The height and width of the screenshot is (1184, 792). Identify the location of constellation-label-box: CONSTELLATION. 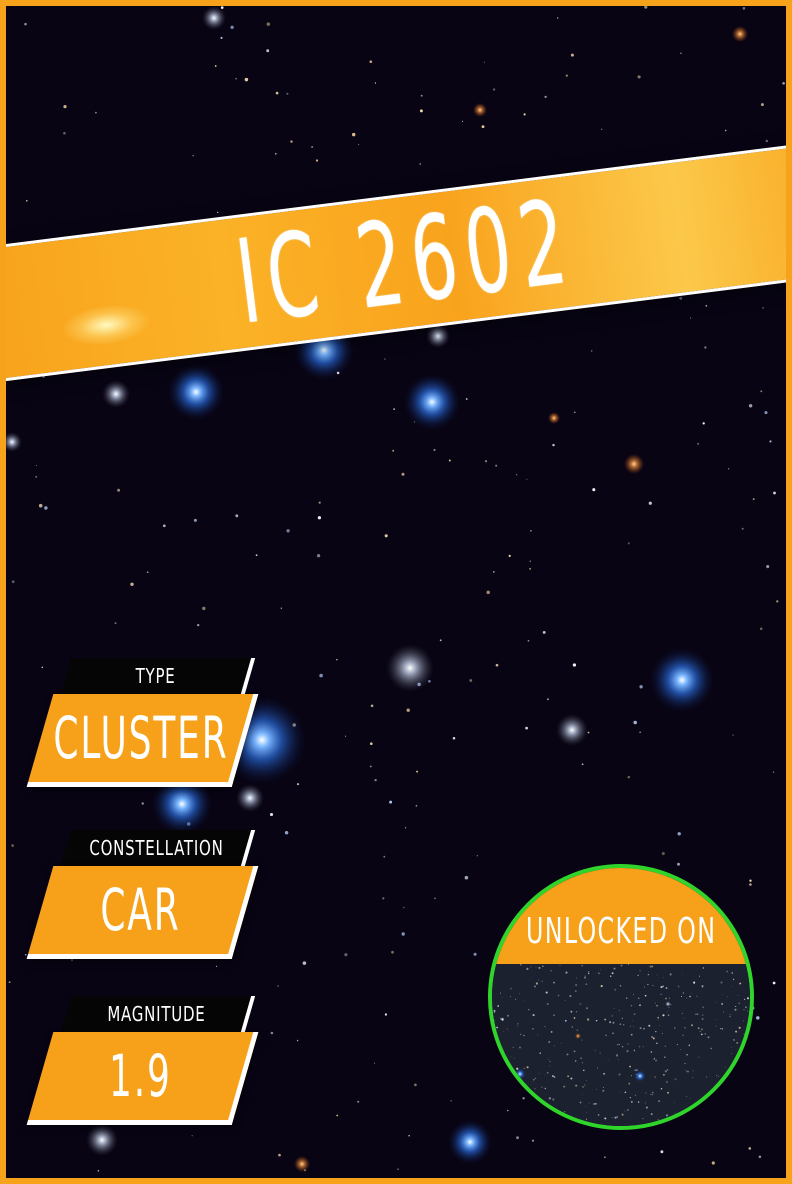
(158, 848).